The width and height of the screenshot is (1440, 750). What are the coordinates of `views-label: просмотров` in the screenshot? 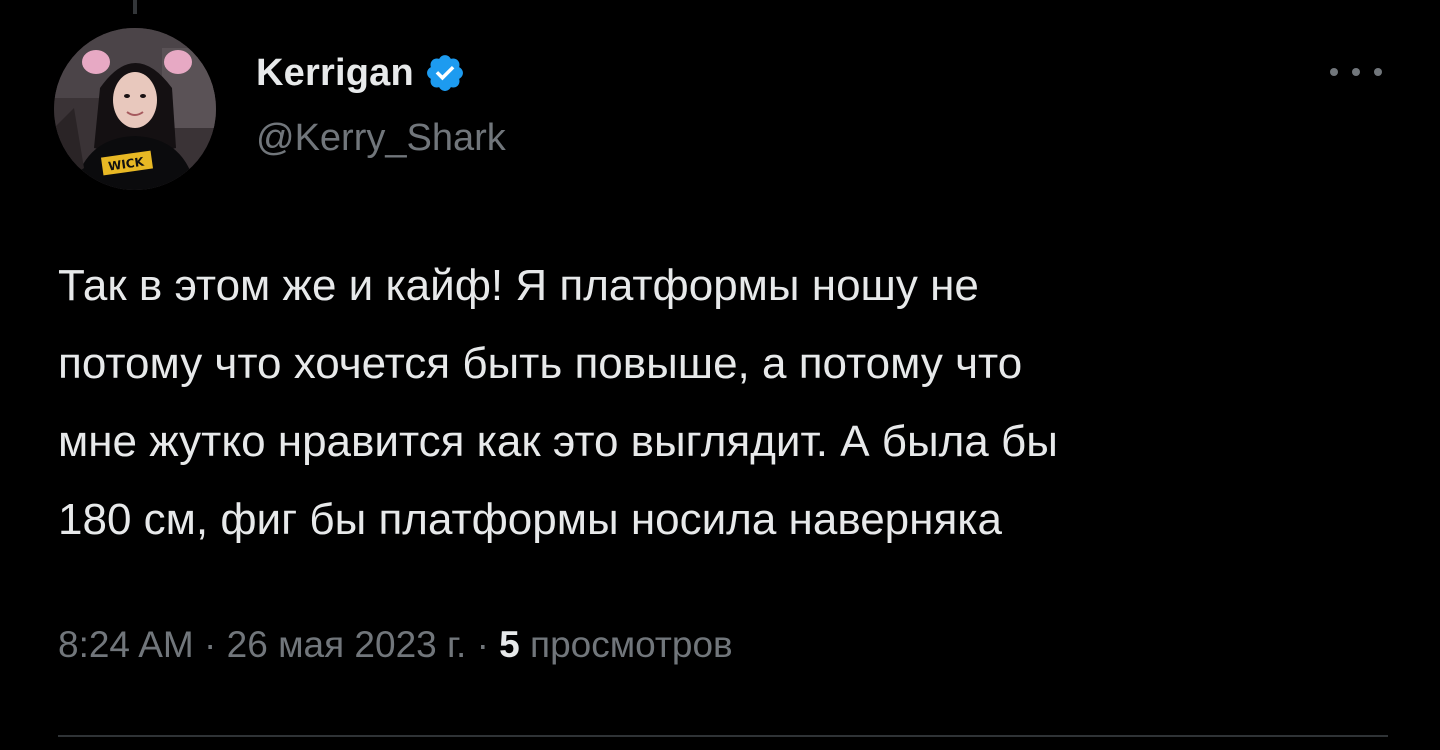 It's located at (631, 644).